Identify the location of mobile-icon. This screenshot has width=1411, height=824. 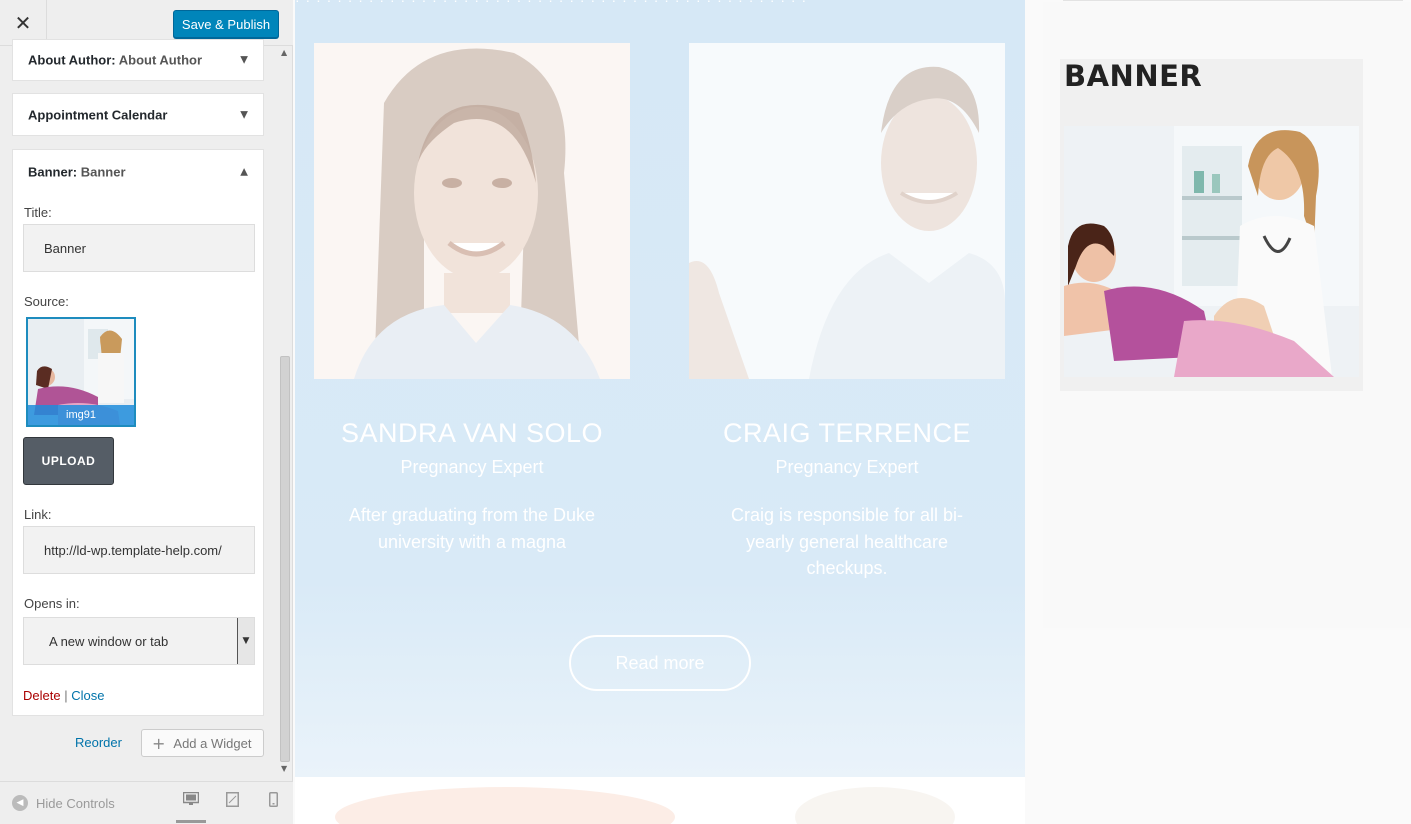
(273, 799).